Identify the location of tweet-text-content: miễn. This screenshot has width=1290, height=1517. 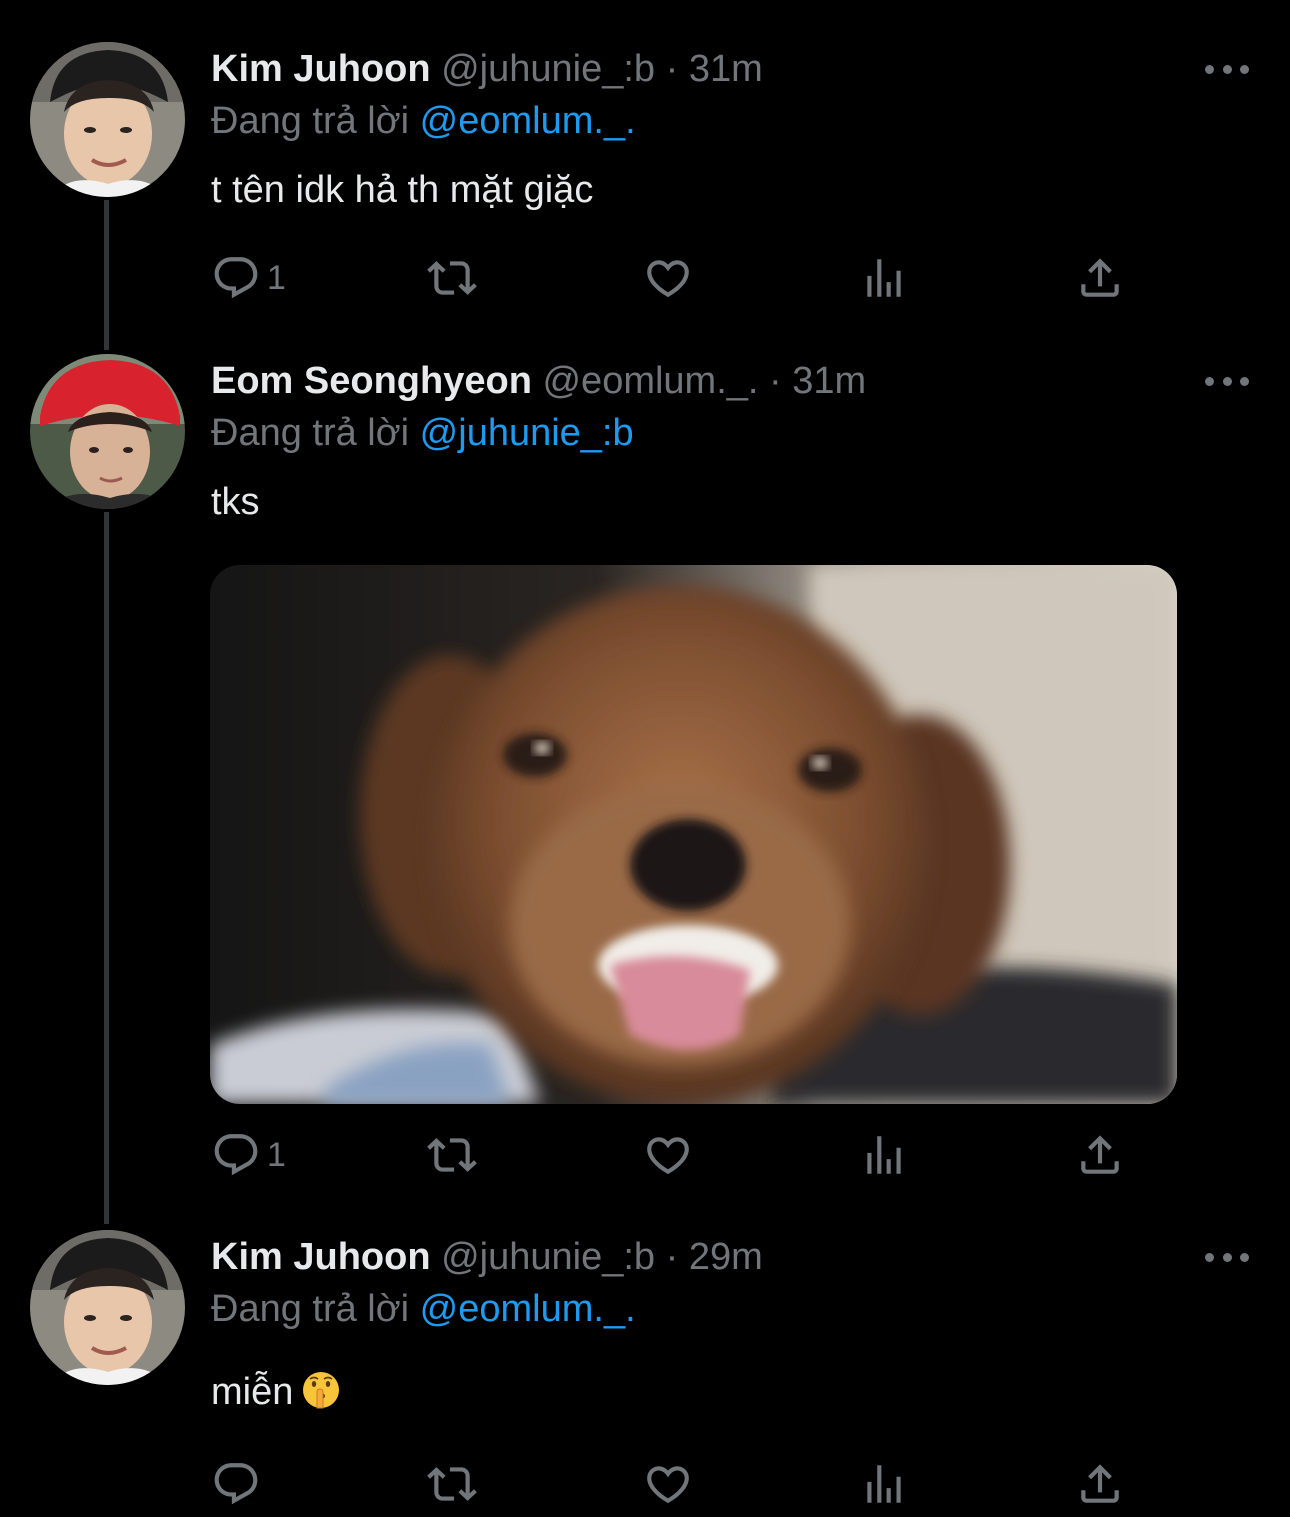
(252, 1392).